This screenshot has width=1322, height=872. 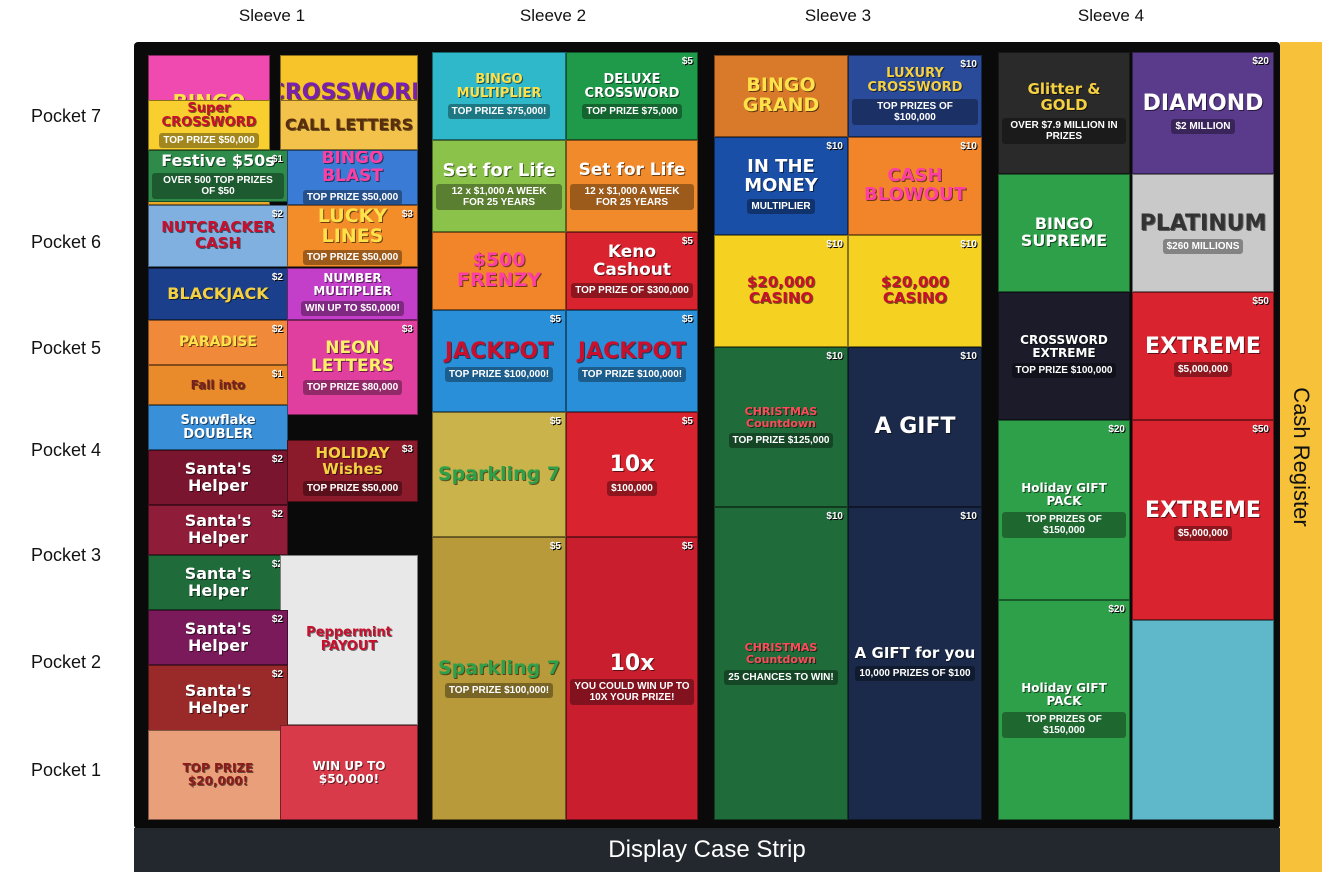 I want to click on lottery-ticket: CHRISTMAS Countdown TOP PRIZE $125,000 $10, so click(x=781, y=427).